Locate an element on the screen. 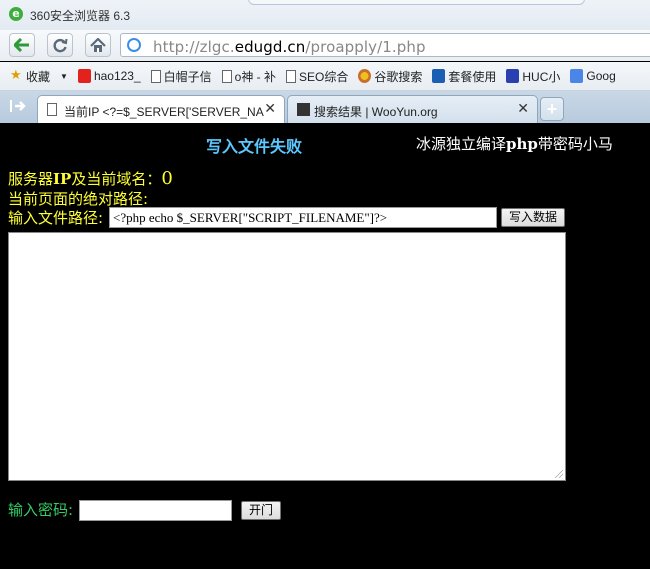 The width and height of the screenshot is (650, 569). site-identity-icon is located at coordinates (134, 45).